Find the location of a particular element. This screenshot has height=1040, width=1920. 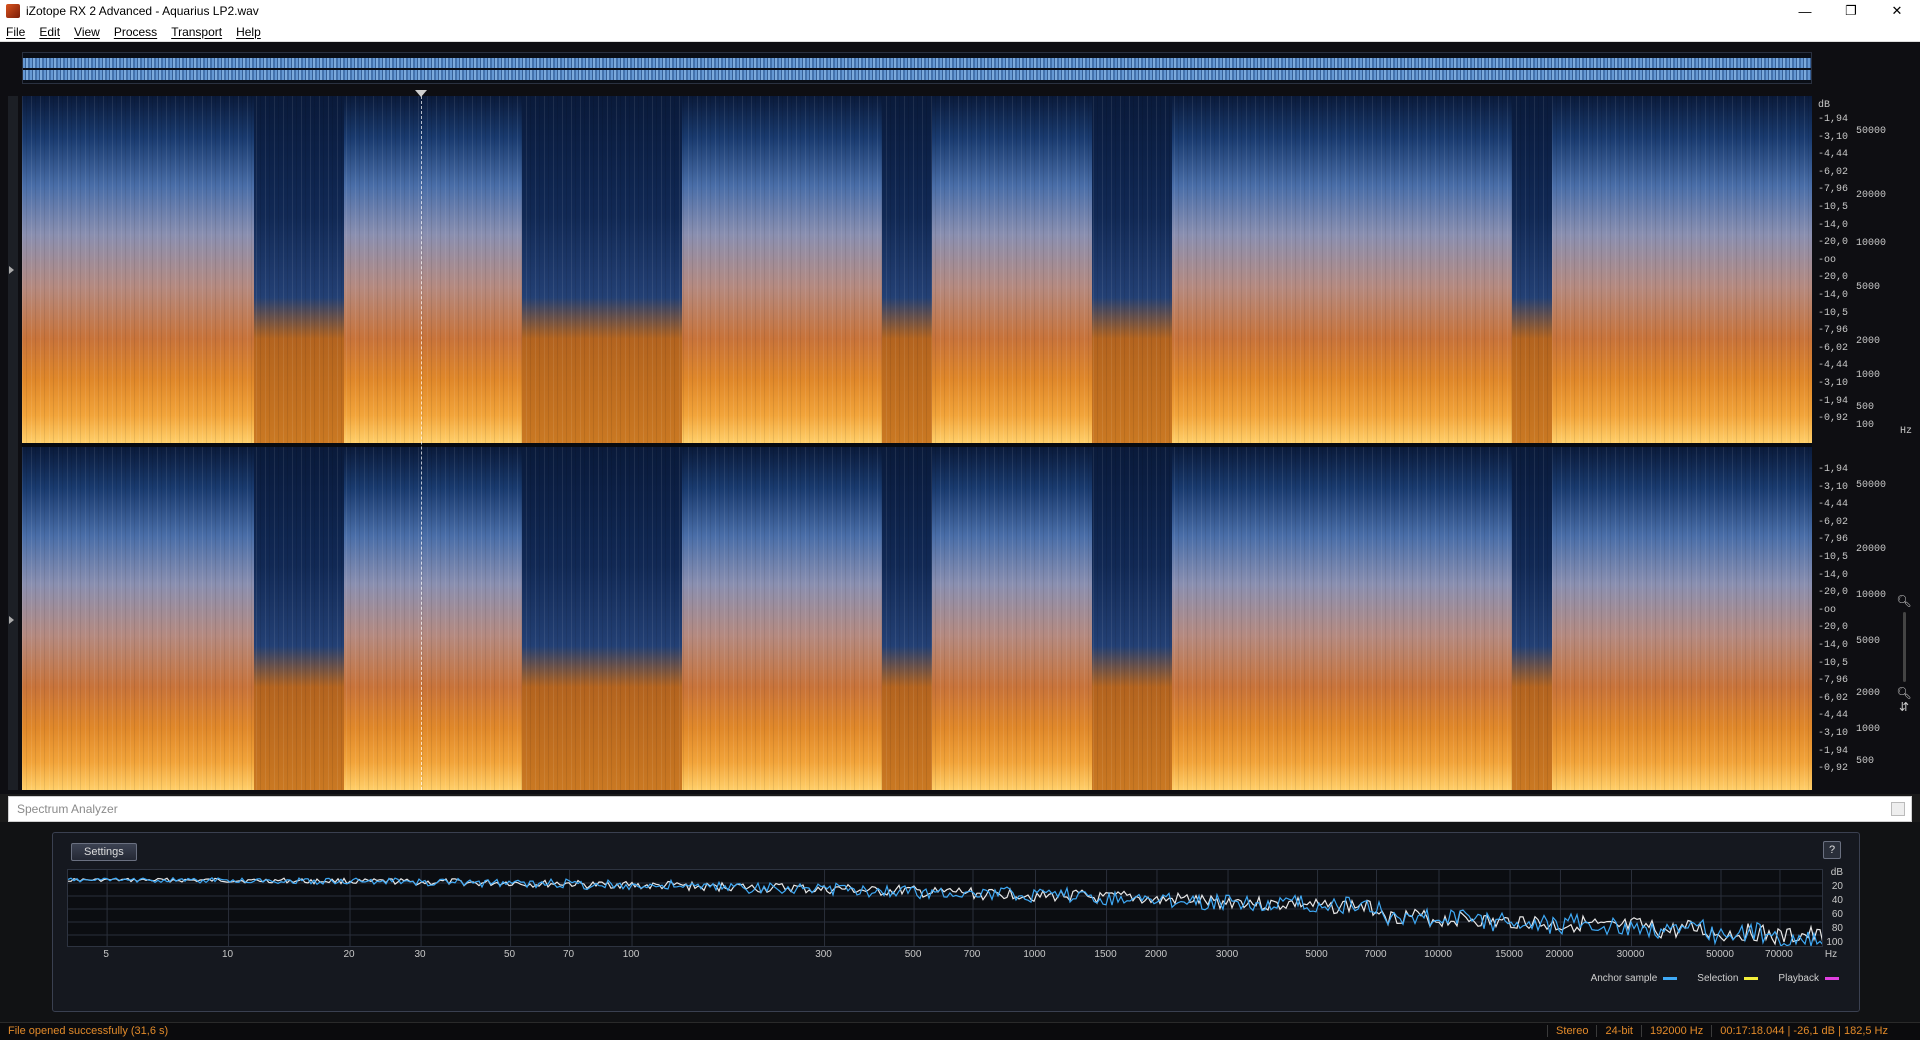

status-sample-rate: 192000 Hz is located at coordinates (1676, 1031).